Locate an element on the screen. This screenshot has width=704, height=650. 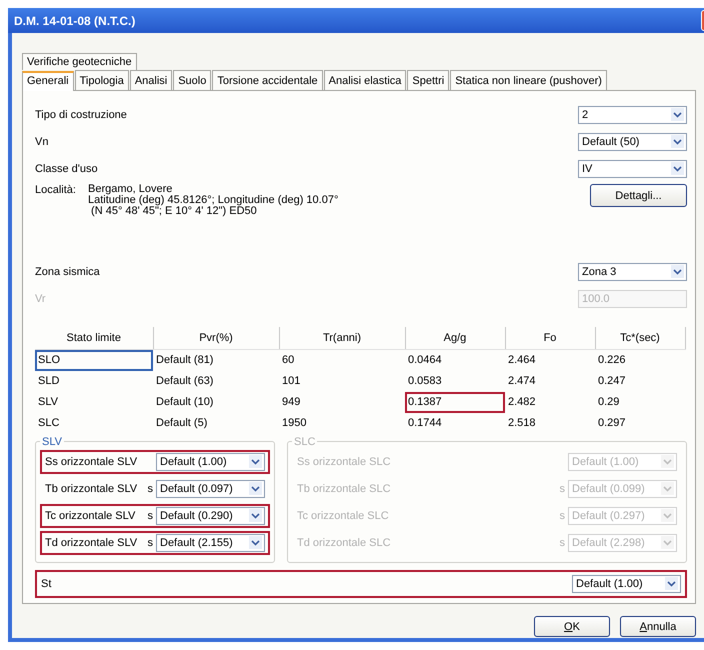
field-label: Tb orizzontale SLC is located at coordinates (344, 488).